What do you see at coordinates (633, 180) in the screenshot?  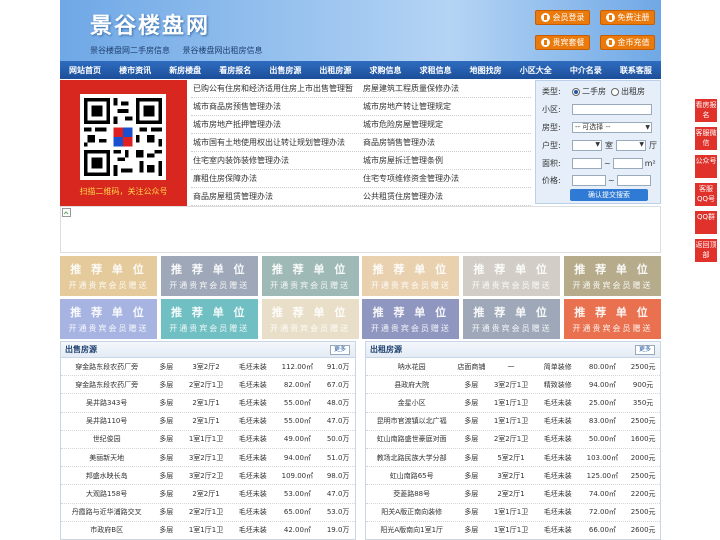 I see `price-max-input` at bounding box center [633, 180].